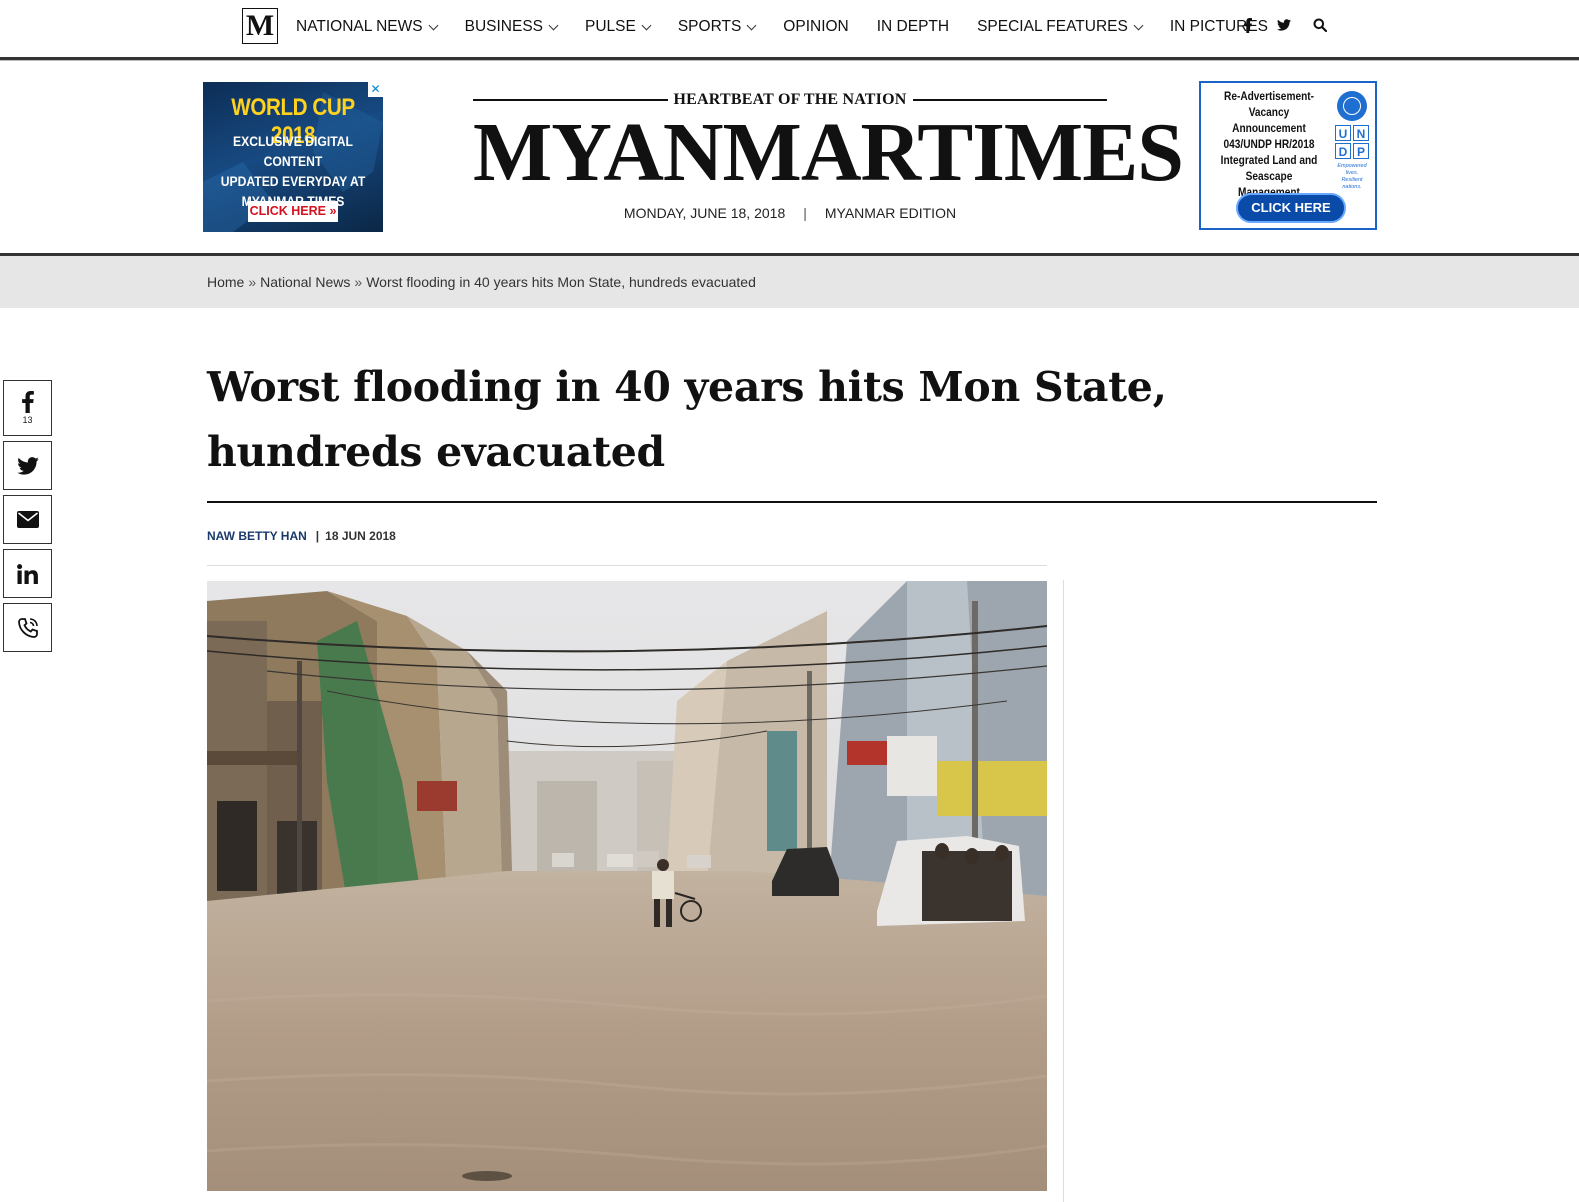 The image size is (1579, 1202). Describe the element at coordinates (704, 213) in the screenshot. I see `current-date: MONDAY, JUNE 18, 2018` at that location.